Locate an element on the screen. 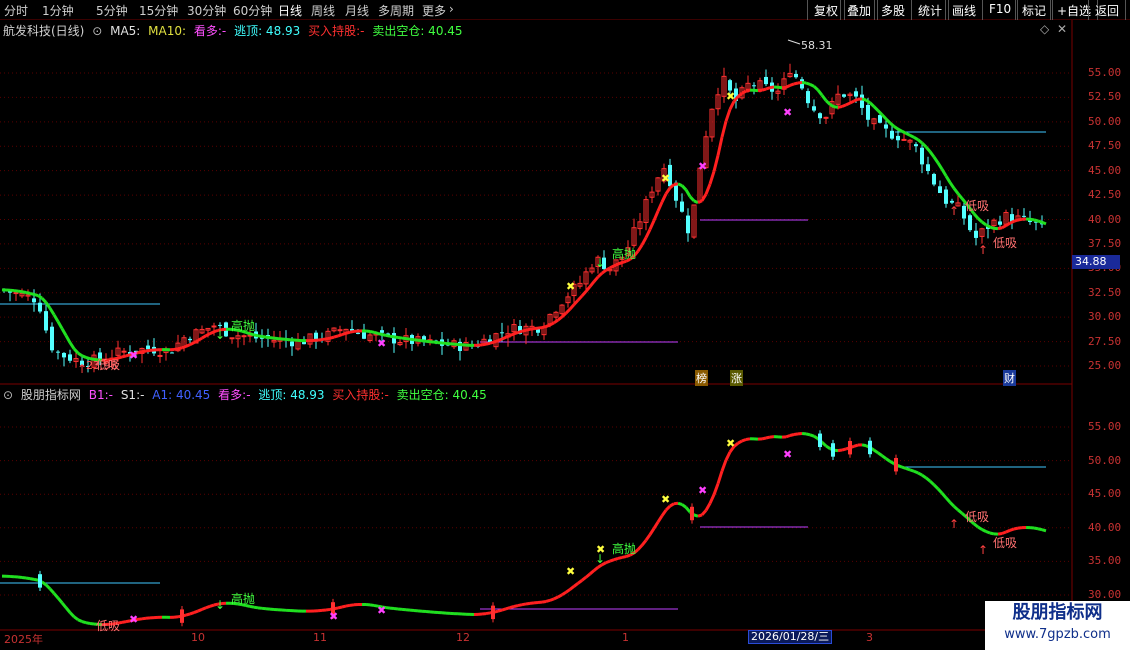  xaxis-label: 12 is located at coordinates (463, 637).